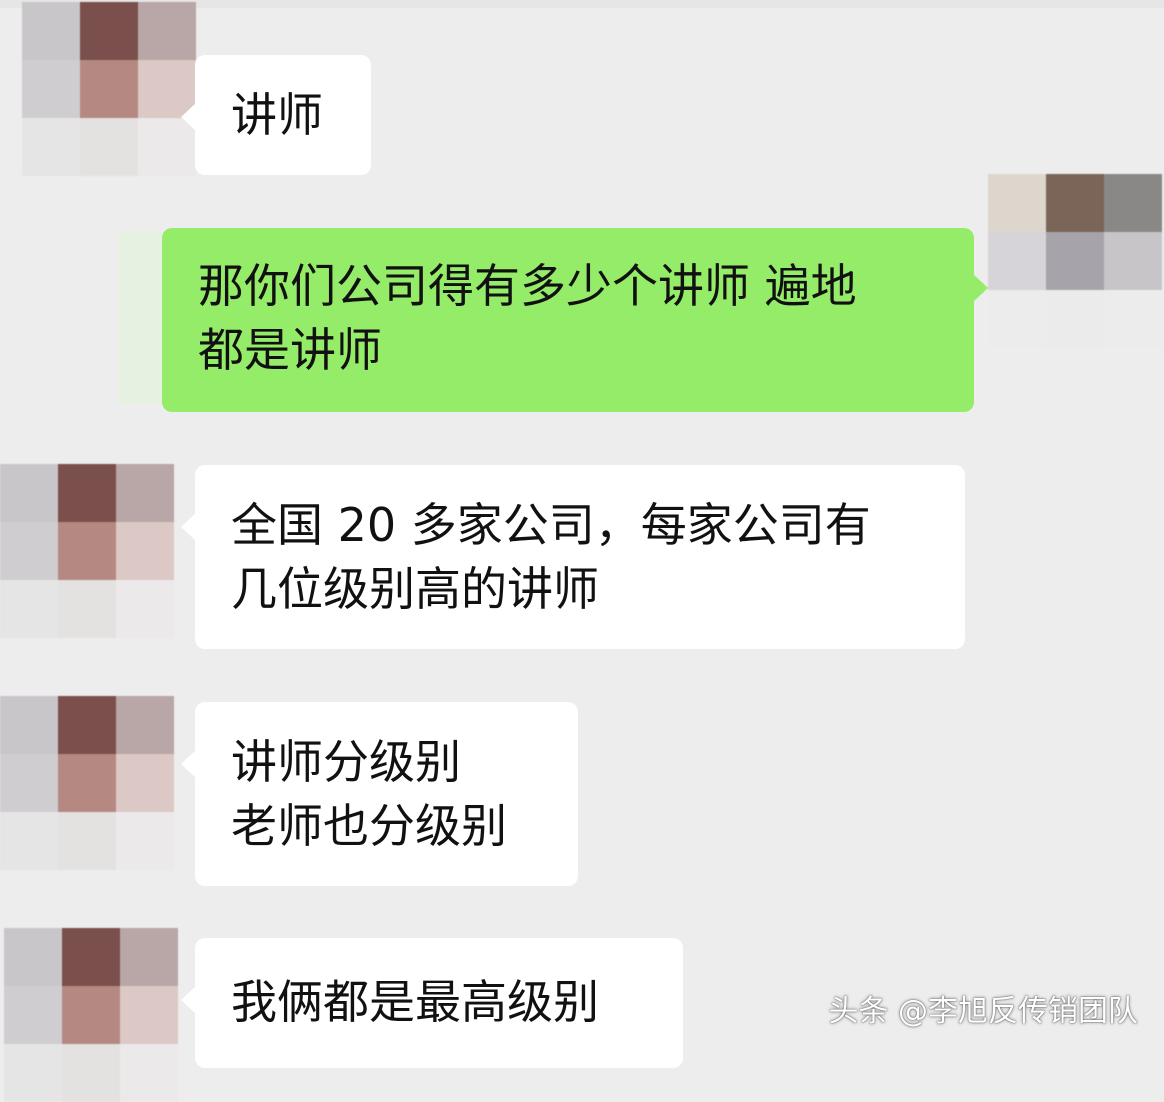  Describe the element at coordinates (415, 589) in the screenshot. I see `message-text: 几位级别高的讲师` at that location.